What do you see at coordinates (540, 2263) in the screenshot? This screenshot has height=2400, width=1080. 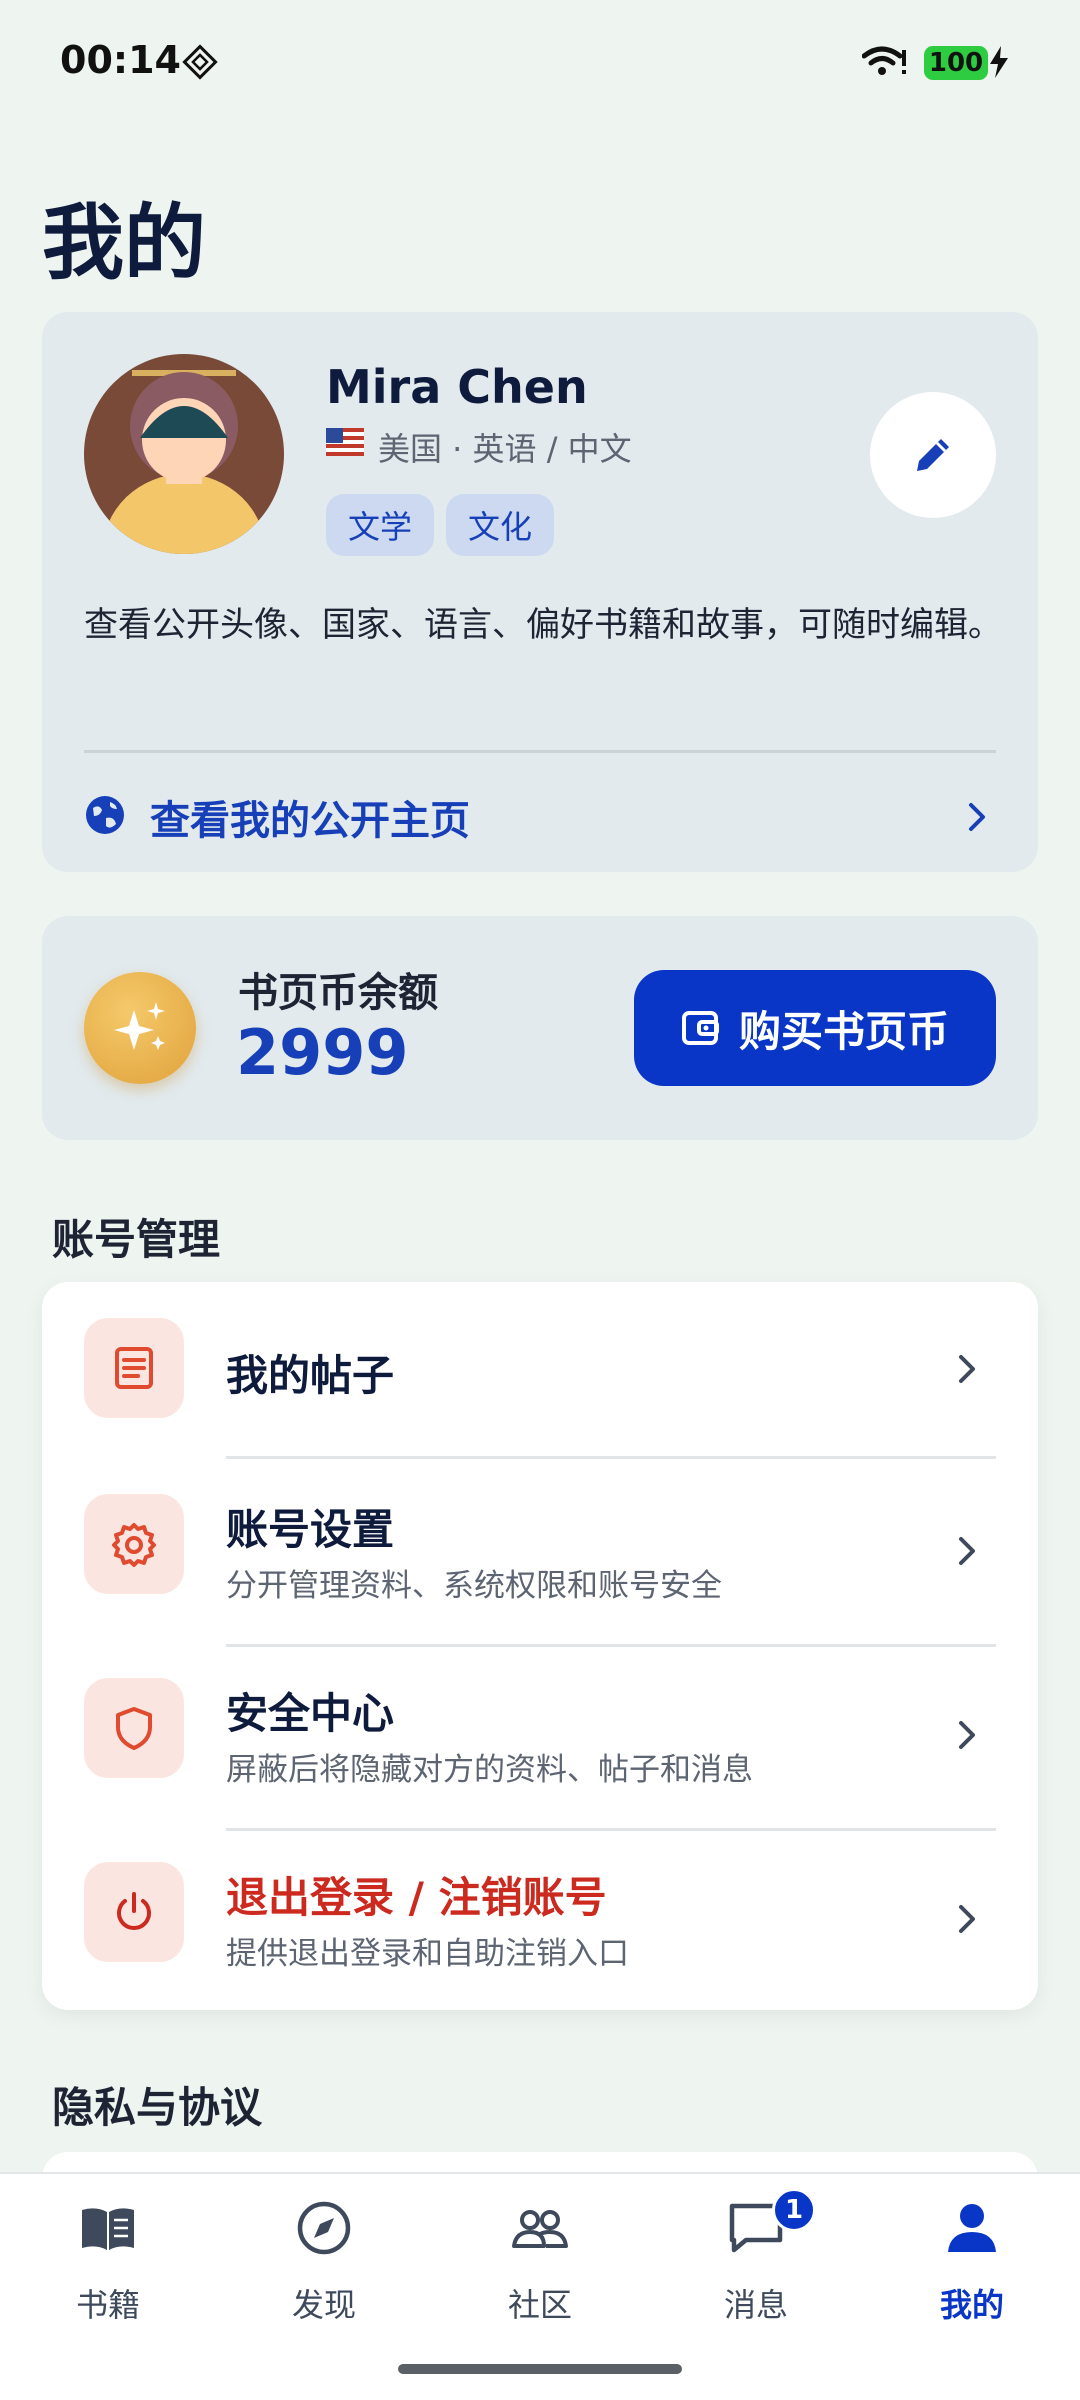 I see `nav-tab-community: 社区` at bounding box center [540, 2263].